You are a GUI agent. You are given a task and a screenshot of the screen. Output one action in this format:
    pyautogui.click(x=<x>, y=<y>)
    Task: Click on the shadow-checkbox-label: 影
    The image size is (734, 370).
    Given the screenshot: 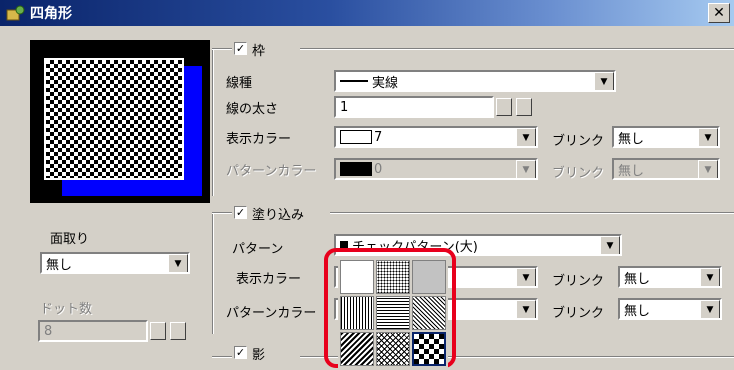 What is the action you would take?
    pyautogui.click(x=259, y=355)
    